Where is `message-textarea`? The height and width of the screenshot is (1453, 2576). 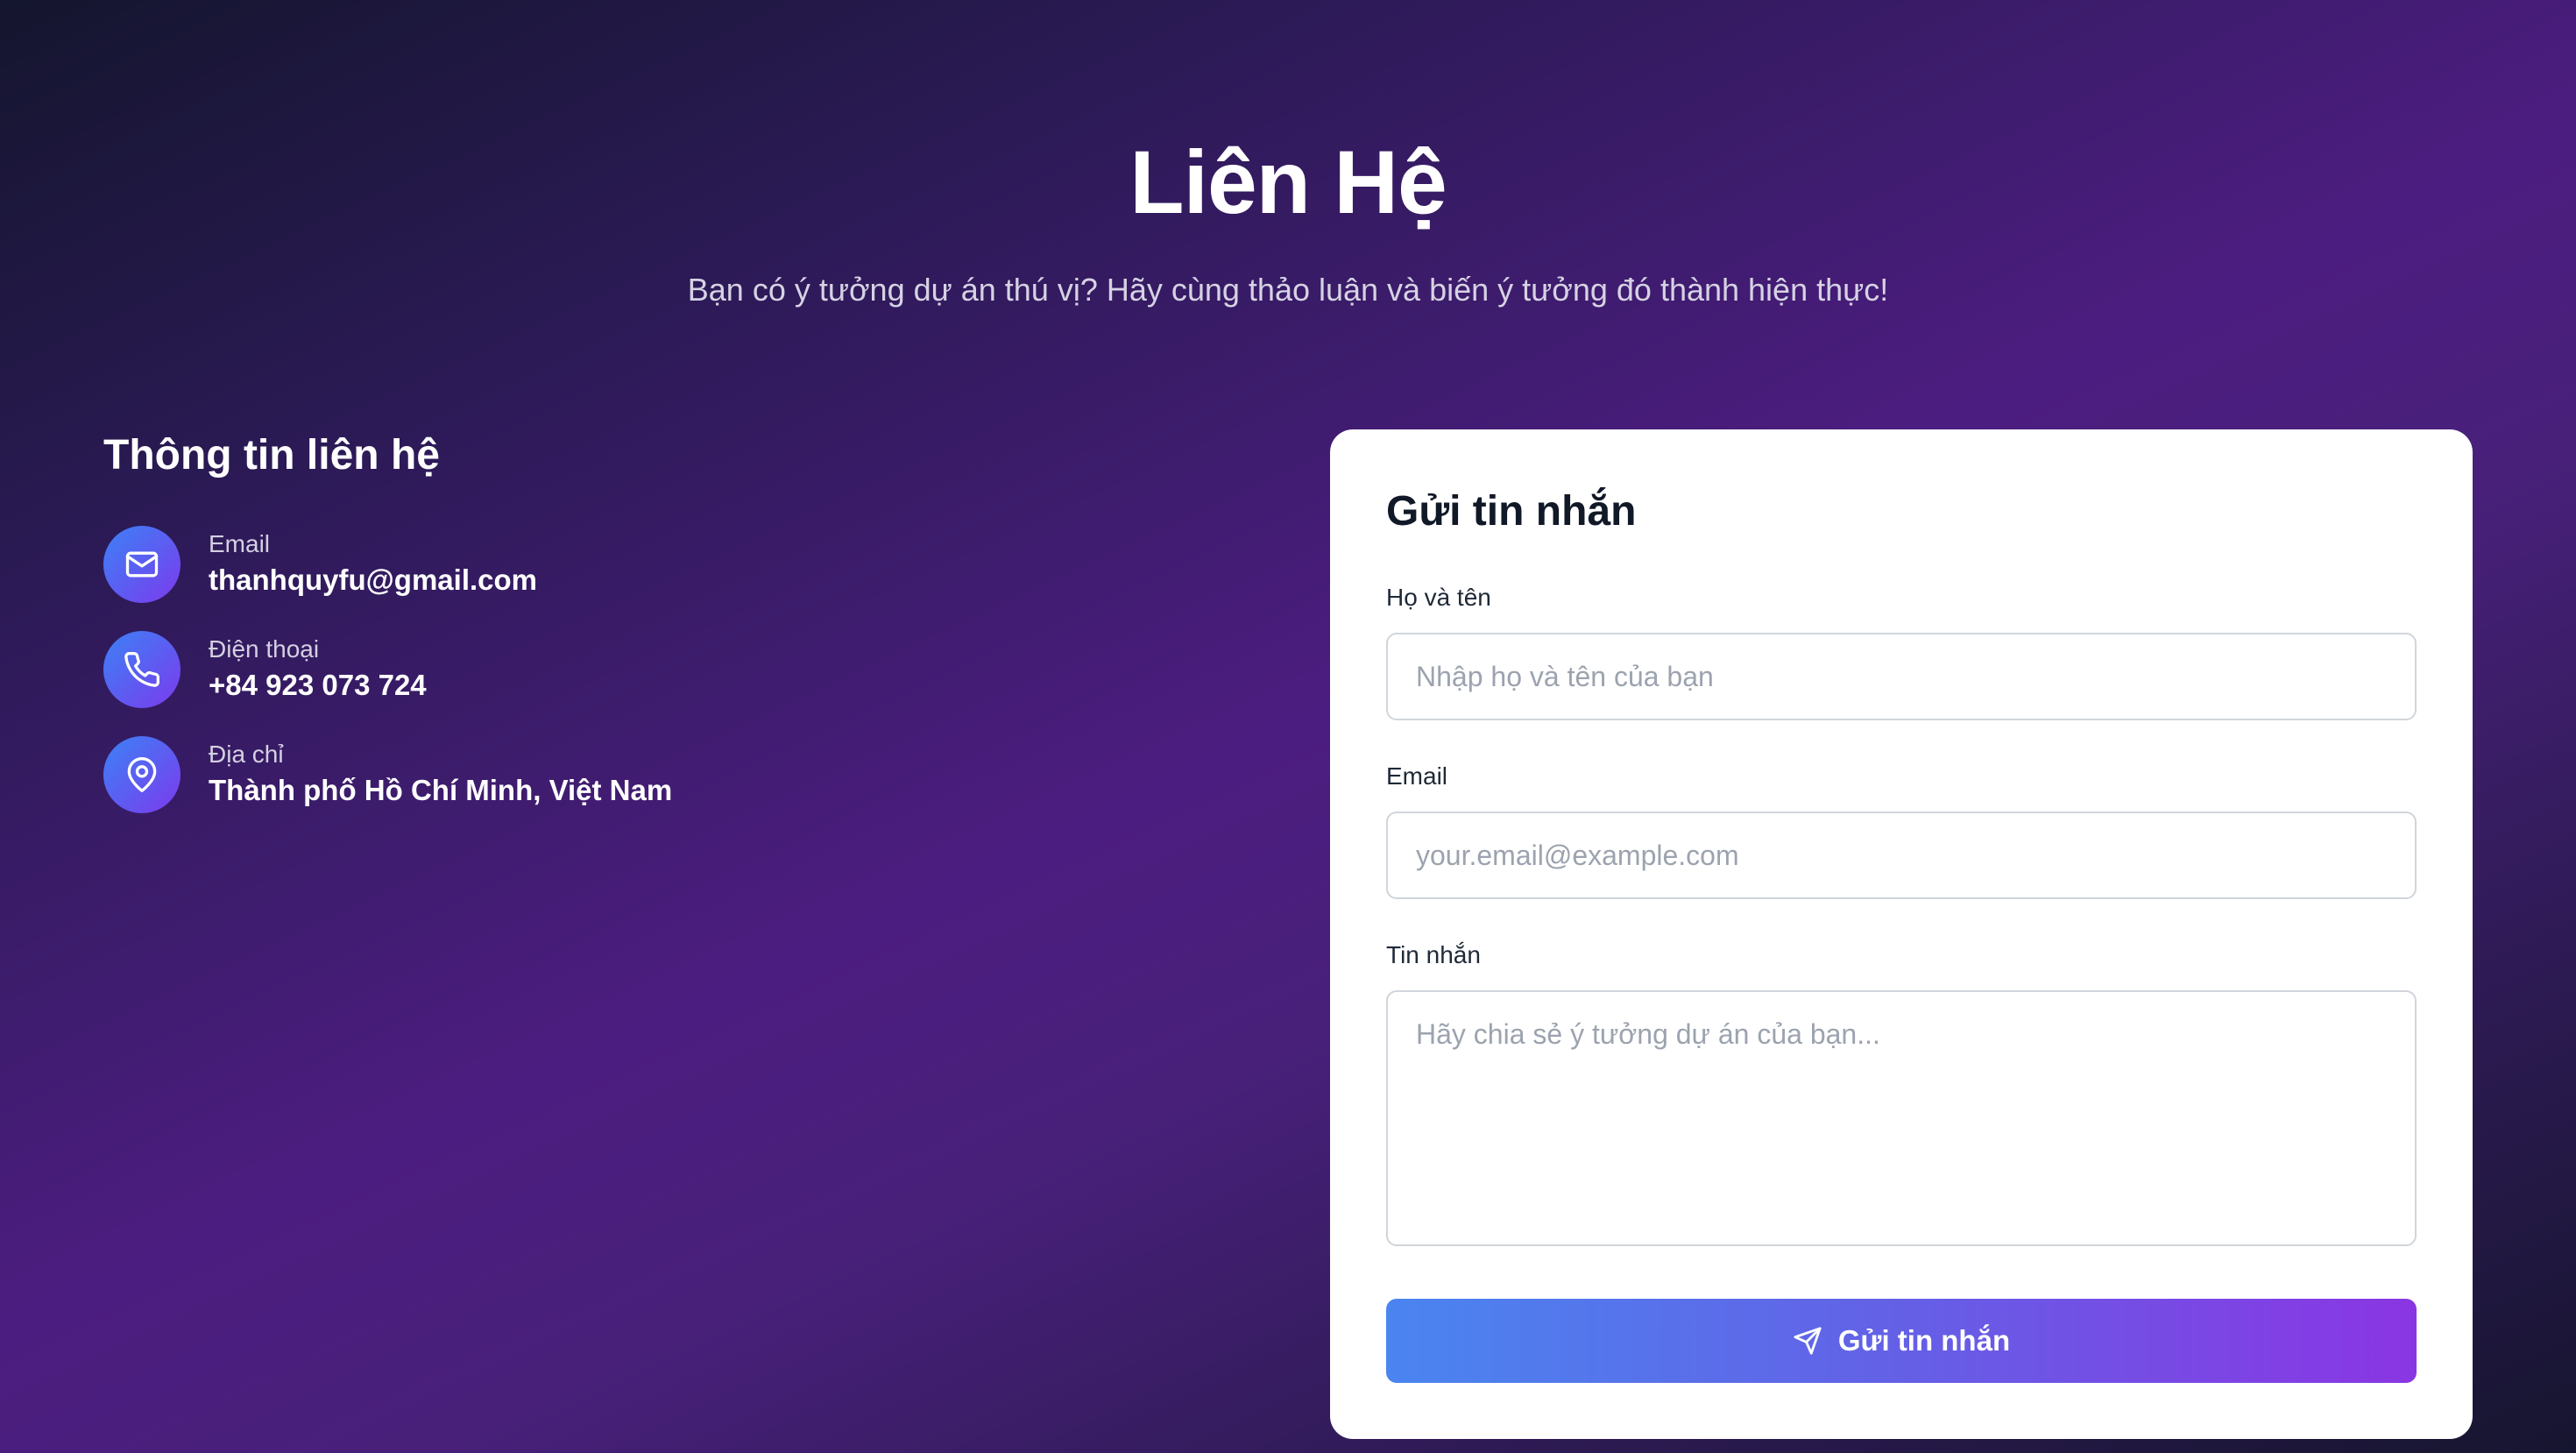 message-textarea is located at coordinates (1901, 1118).